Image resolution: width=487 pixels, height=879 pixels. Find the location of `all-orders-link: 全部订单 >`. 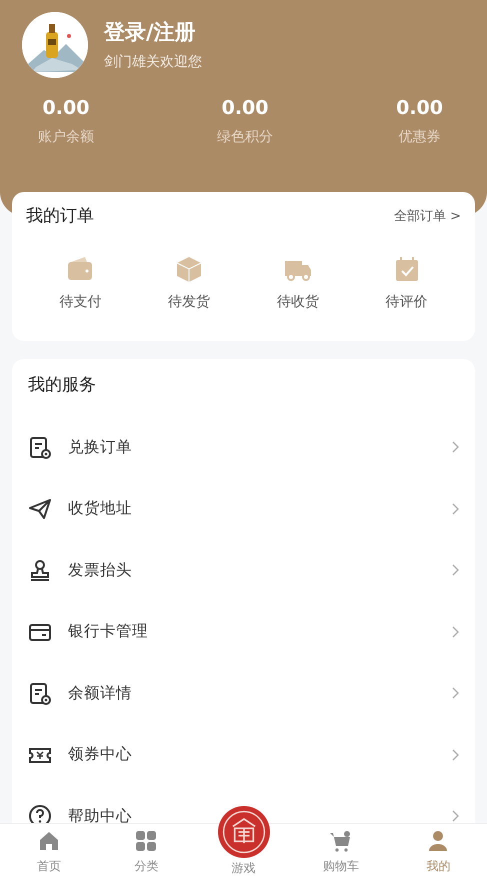

all-orders-link: 全部订单 > is located at coordinates (427, 216).